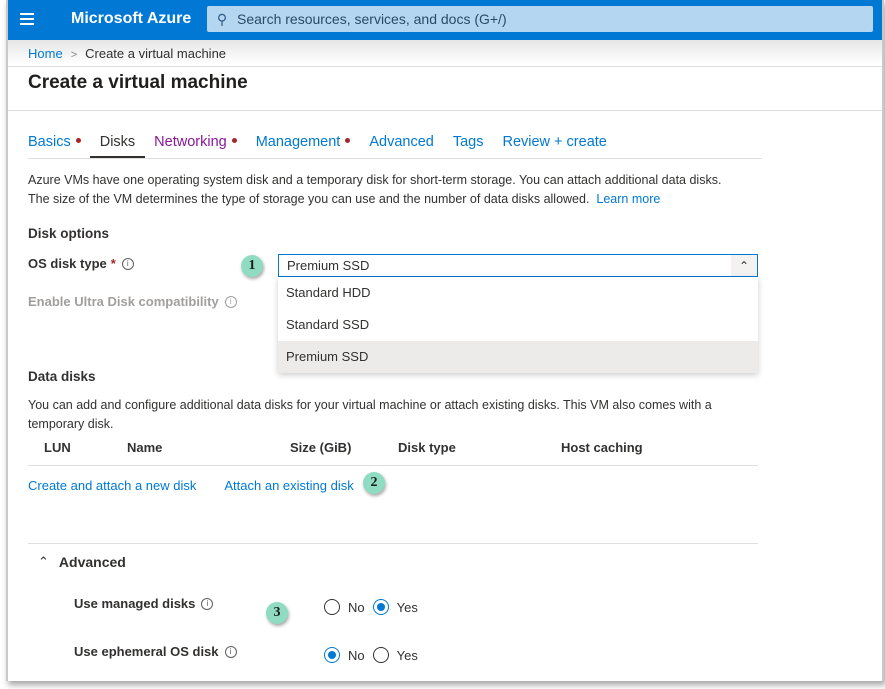 The image size is (885, 689). Describe the element at coordinates (298, 142) in the screenshot. I see `tab-label: Management` at that location.